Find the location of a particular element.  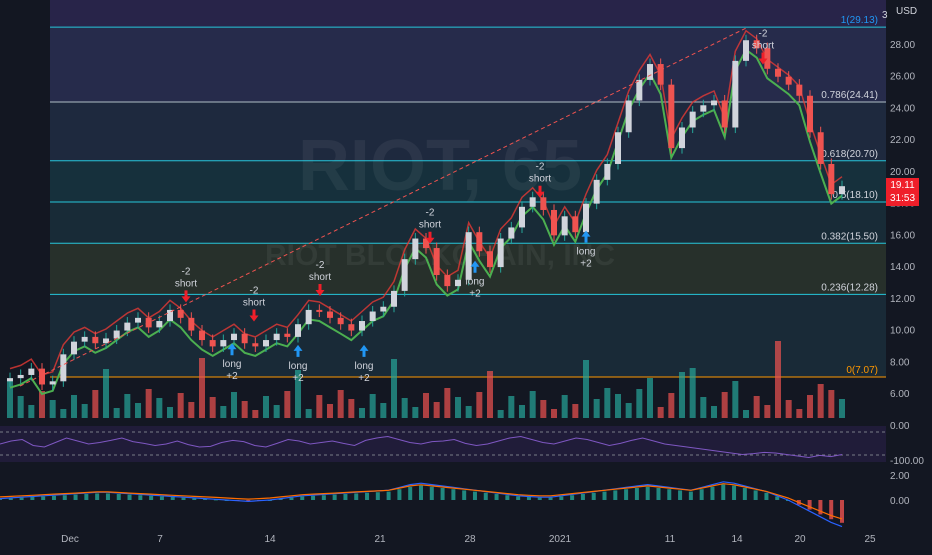

signal-label: short is located at coordinates (763, 45).